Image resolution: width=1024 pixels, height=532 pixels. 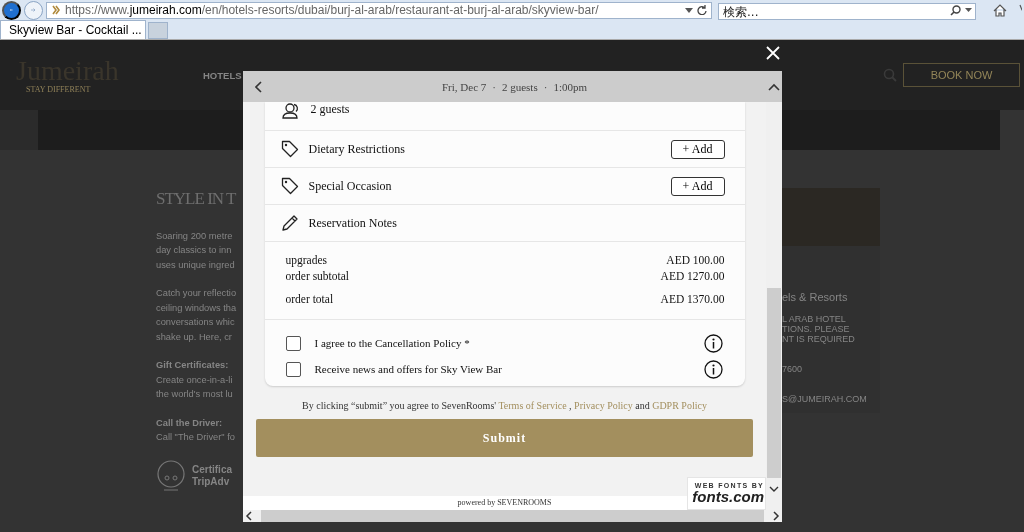 I want to click on total-label: order total, so click(x=309, y=299).